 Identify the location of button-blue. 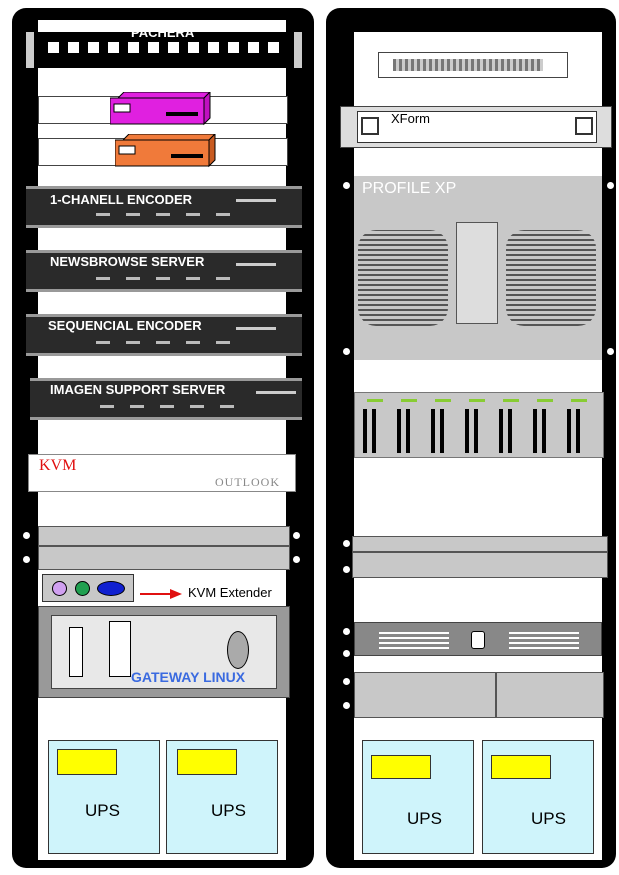
(111, 588).